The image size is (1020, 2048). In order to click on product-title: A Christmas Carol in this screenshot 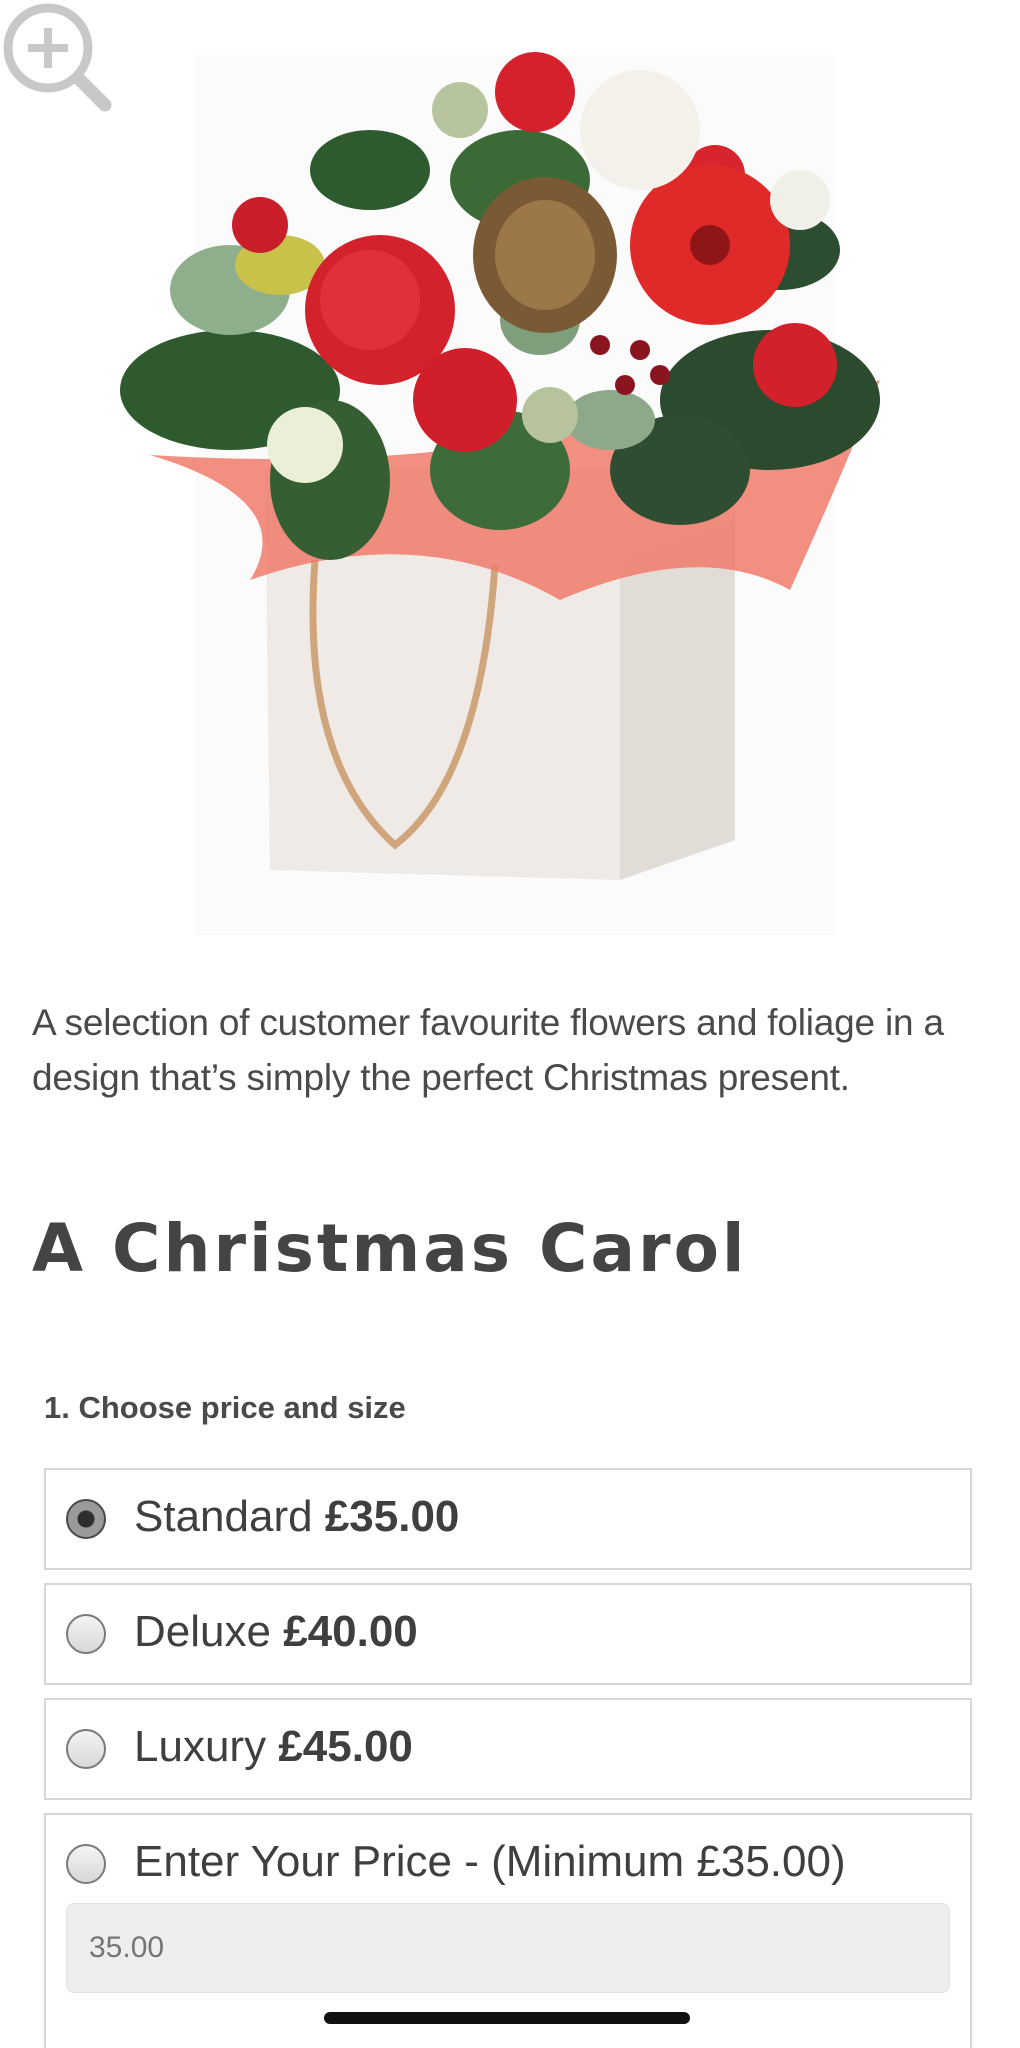, I will do `click(390, 1248)`.